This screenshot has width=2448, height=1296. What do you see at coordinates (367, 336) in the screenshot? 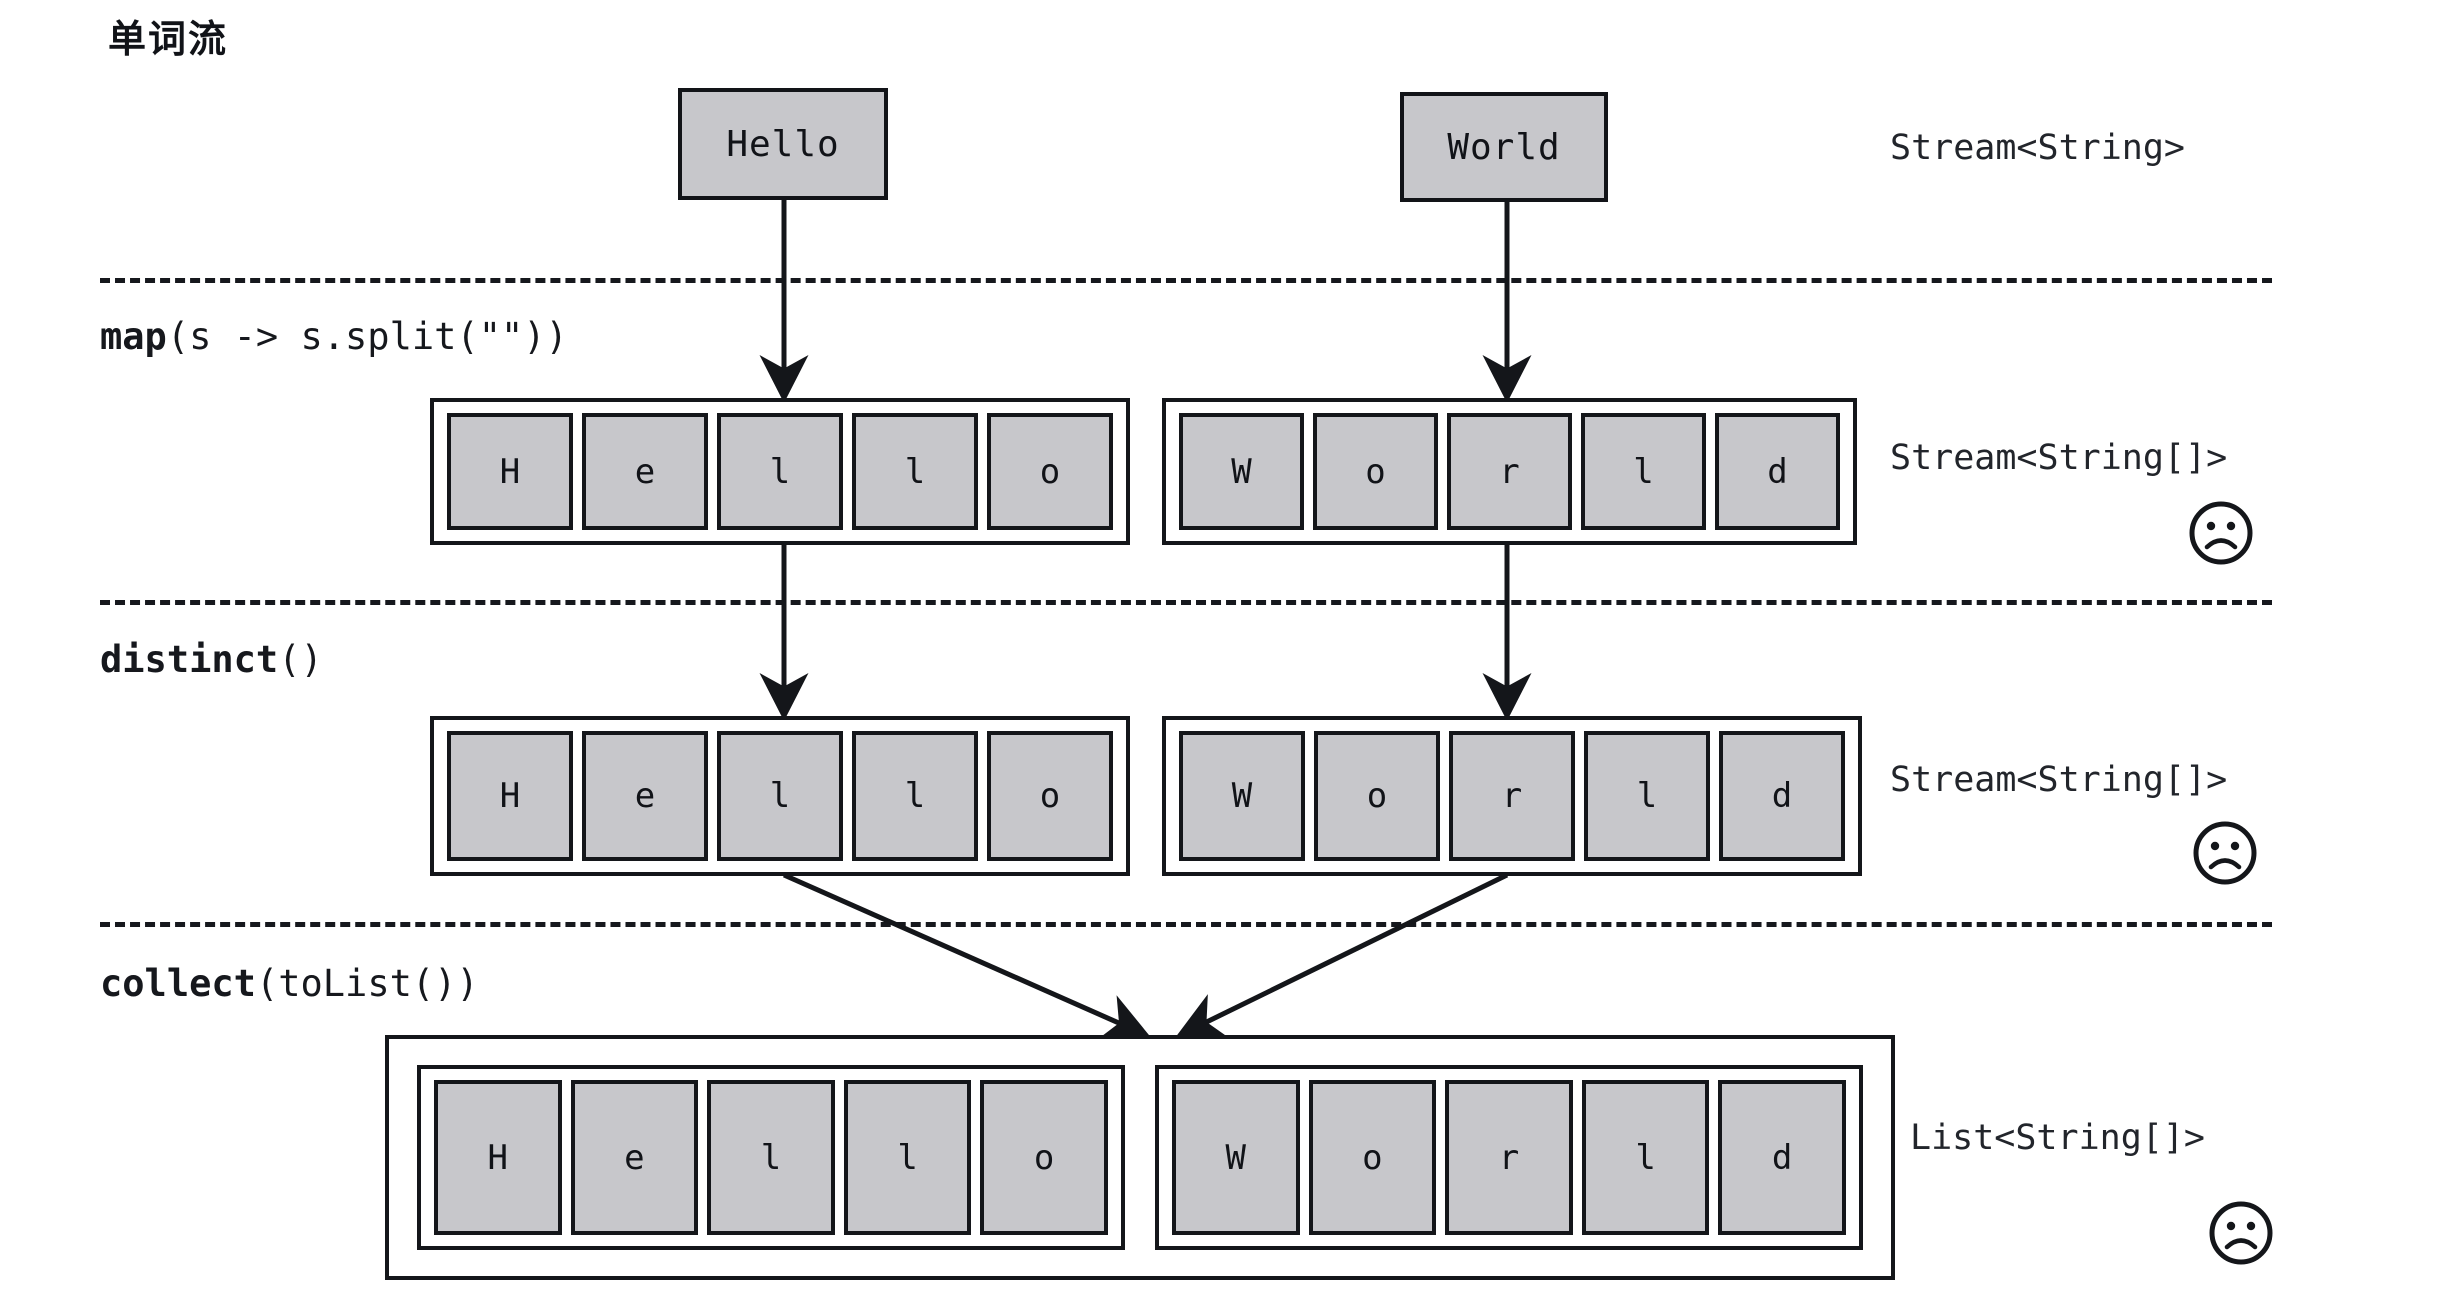
I see `op-args: (s -> s.split(""))` at bounding box center [367, 336].